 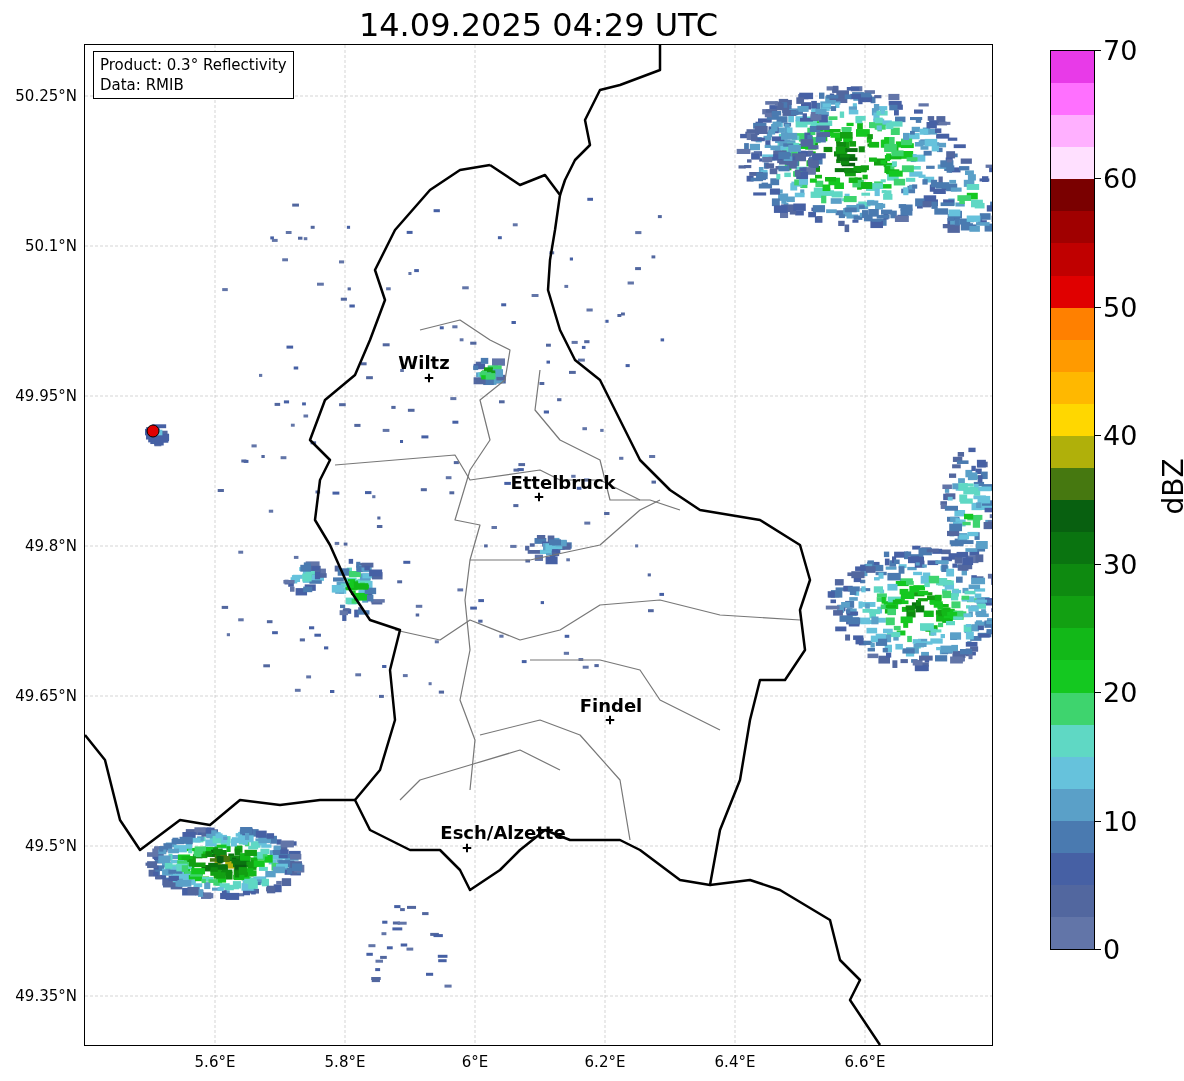 What do you see at coordinates (605, 1062) in the screenshot?
I see `axis-tick-label: 6.2°E` at bounding box center [605, 1062].